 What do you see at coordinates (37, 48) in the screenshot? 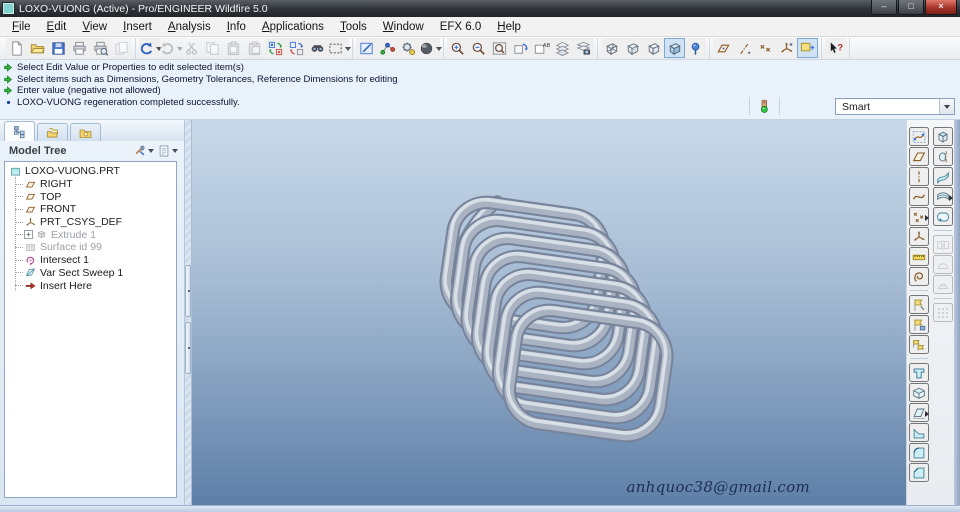
I see `open-file-button` at bounding box center [37, 48].